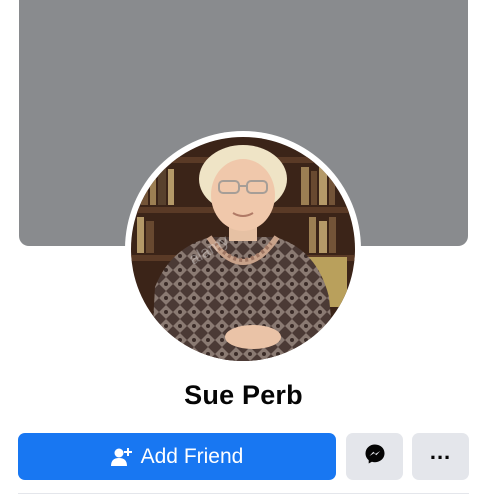 The width and height of the screenshot is (487, 500). I want to click on divider, so click(243, 493).